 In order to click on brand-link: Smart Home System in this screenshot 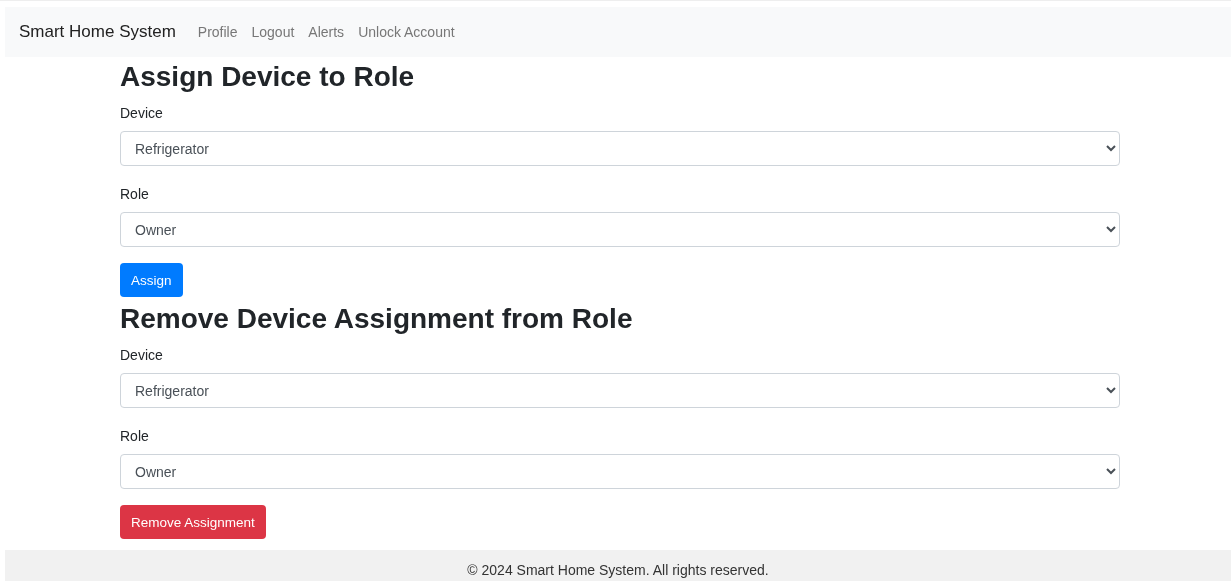, I will do `click(97, 32)`.